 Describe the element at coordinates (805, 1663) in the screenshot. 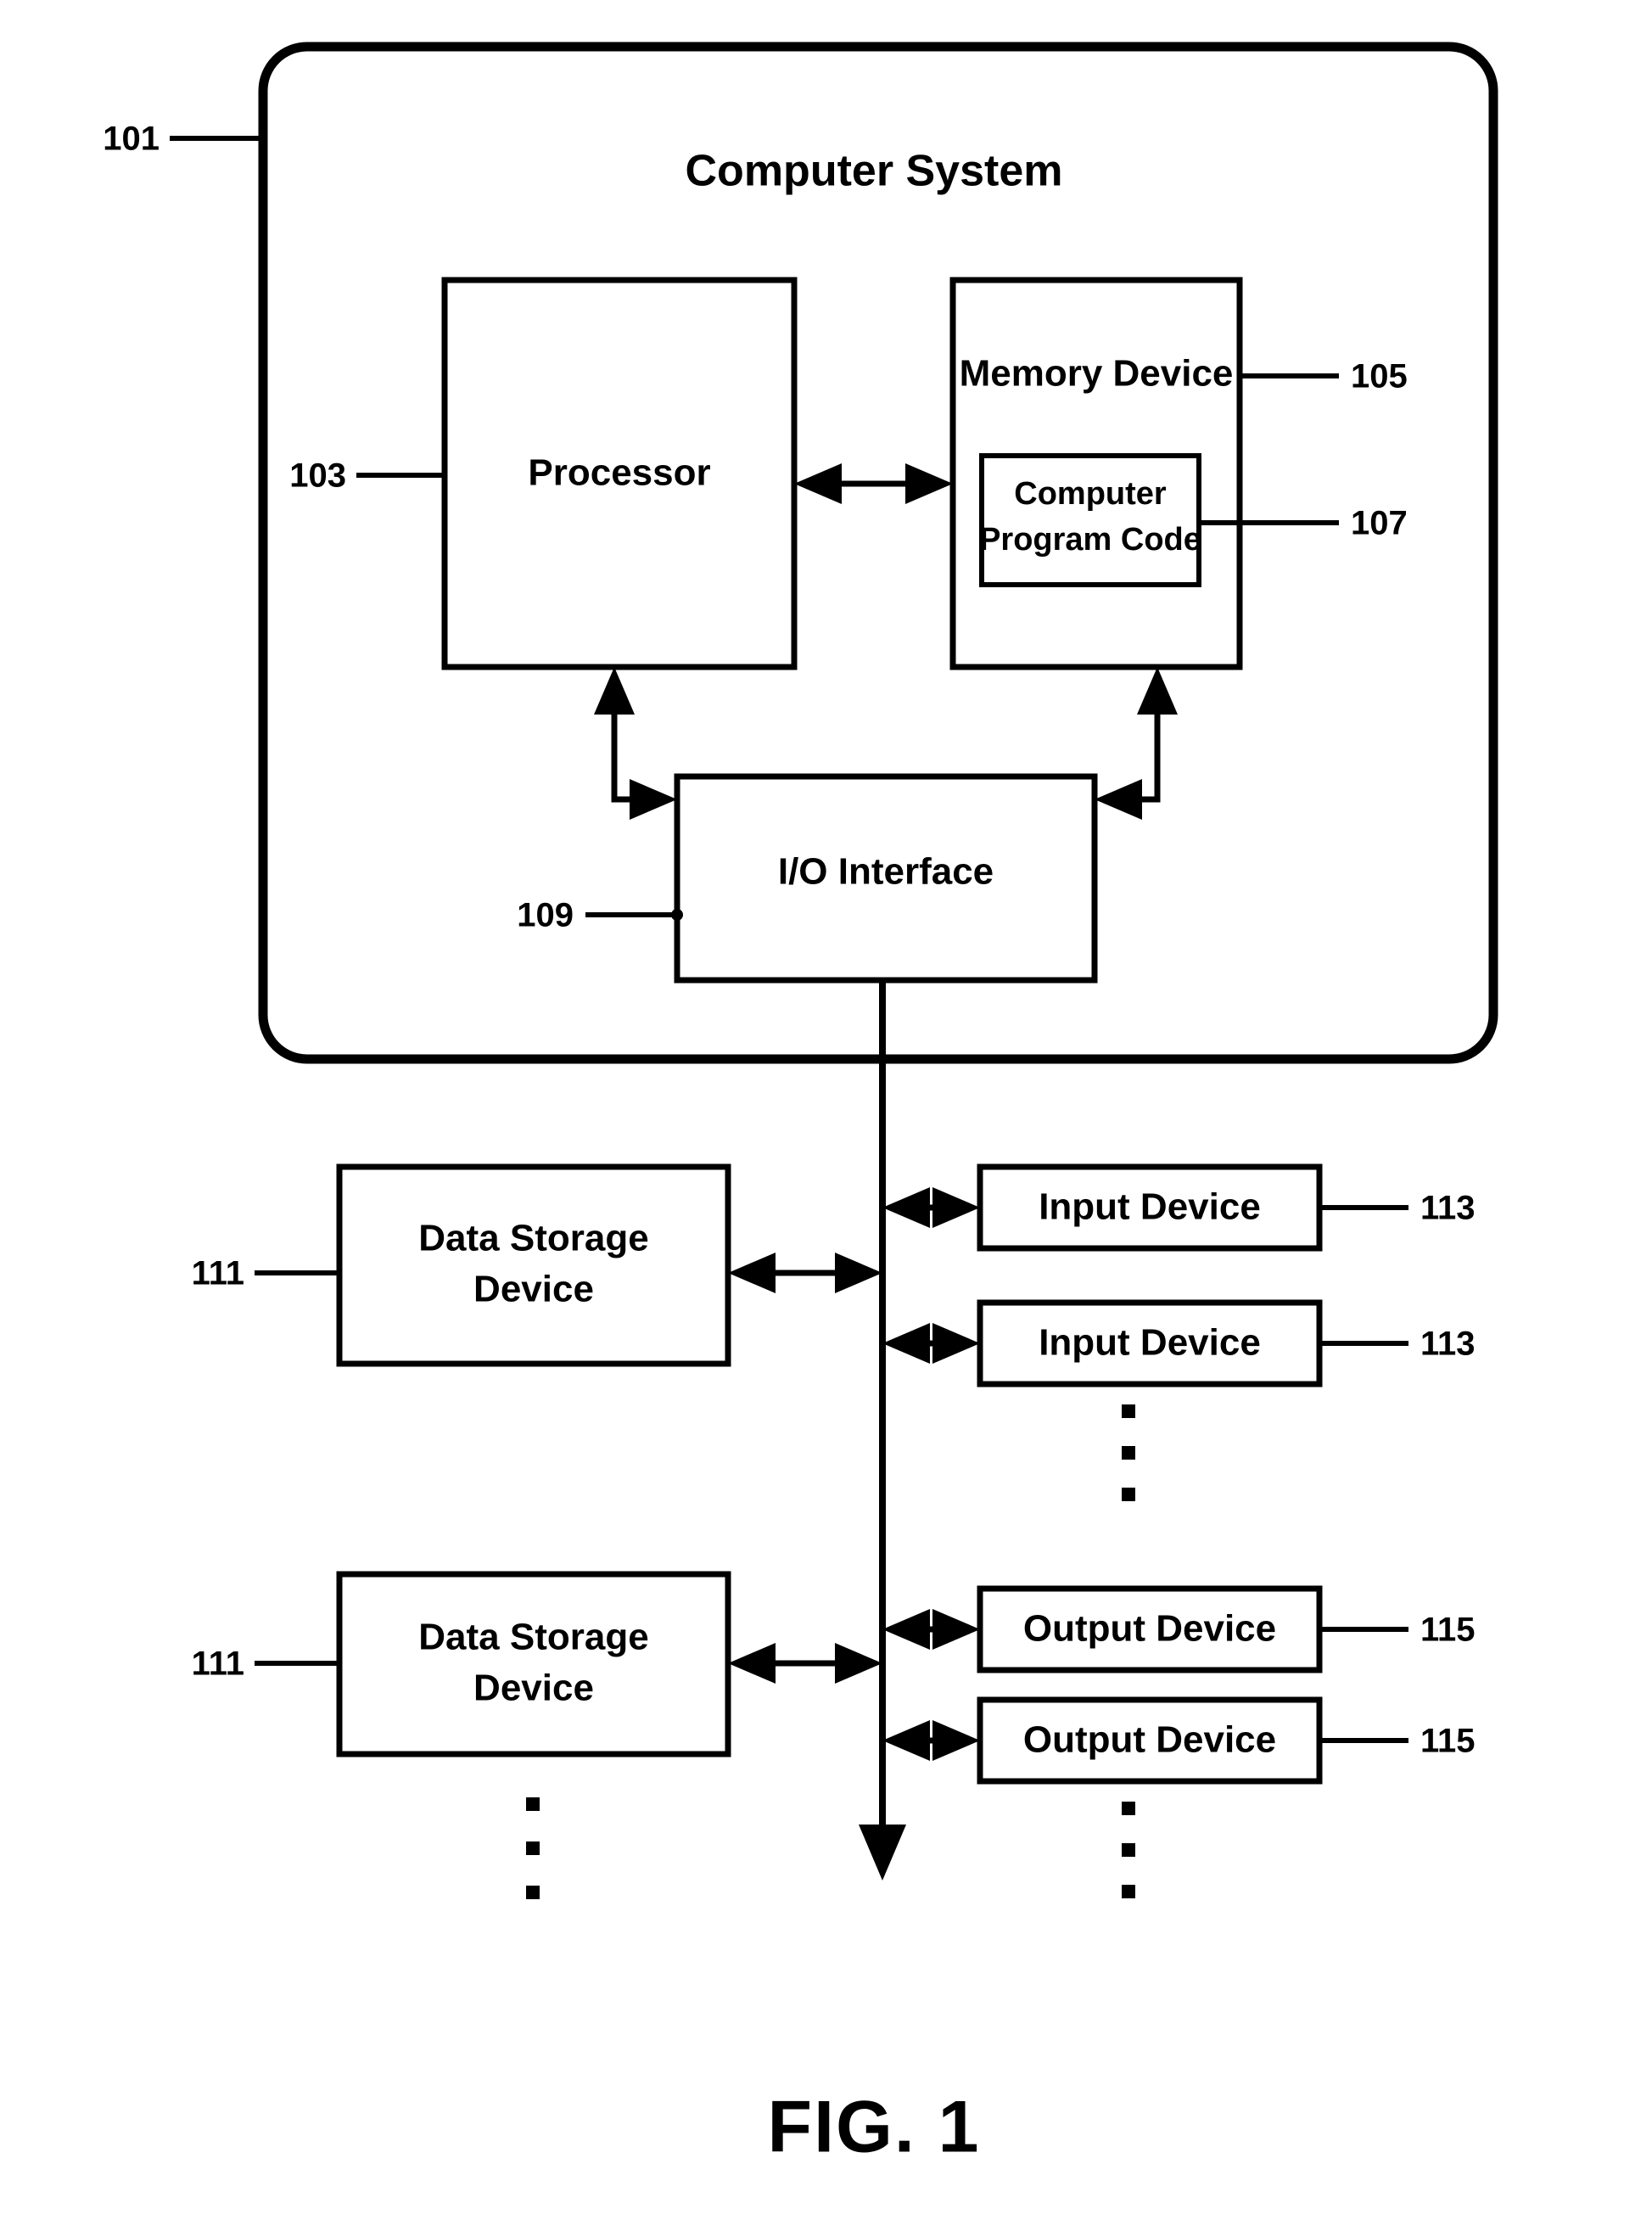

I see `data-storage-2-bus-connector` at that location.